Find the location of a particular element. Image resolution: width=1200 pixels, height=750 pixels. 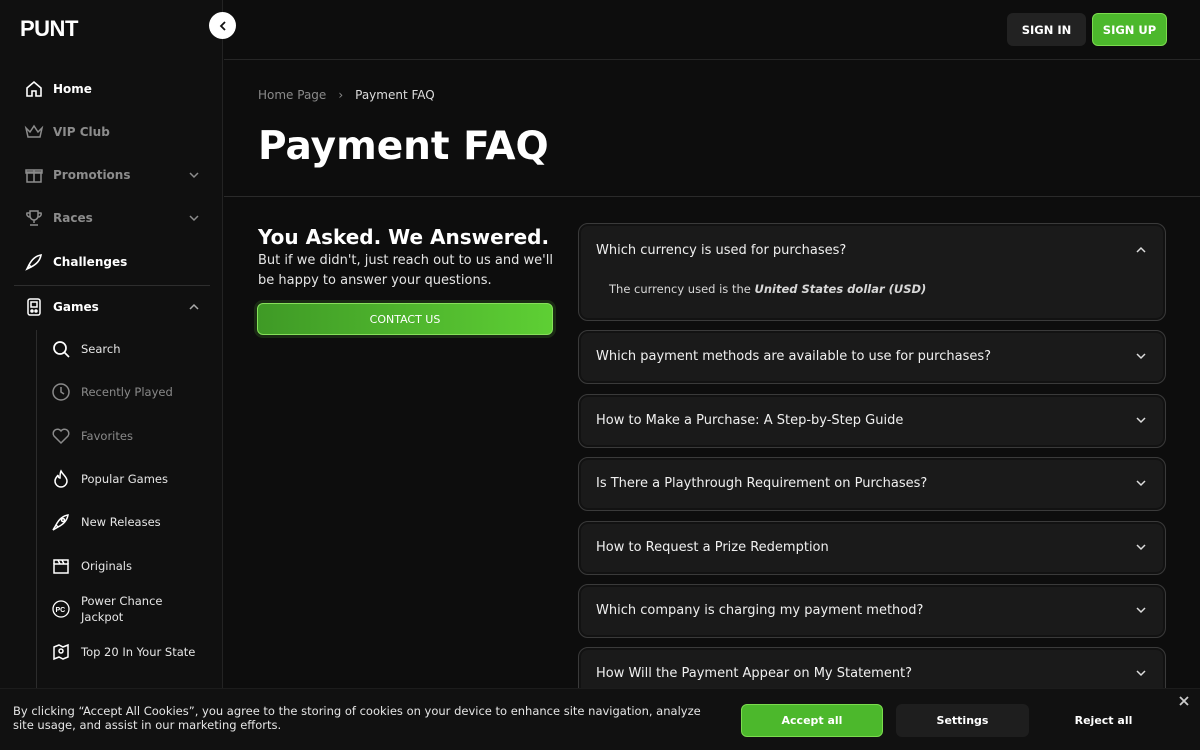

sidebar-item-label: Races is located at coordinates (73, 218).